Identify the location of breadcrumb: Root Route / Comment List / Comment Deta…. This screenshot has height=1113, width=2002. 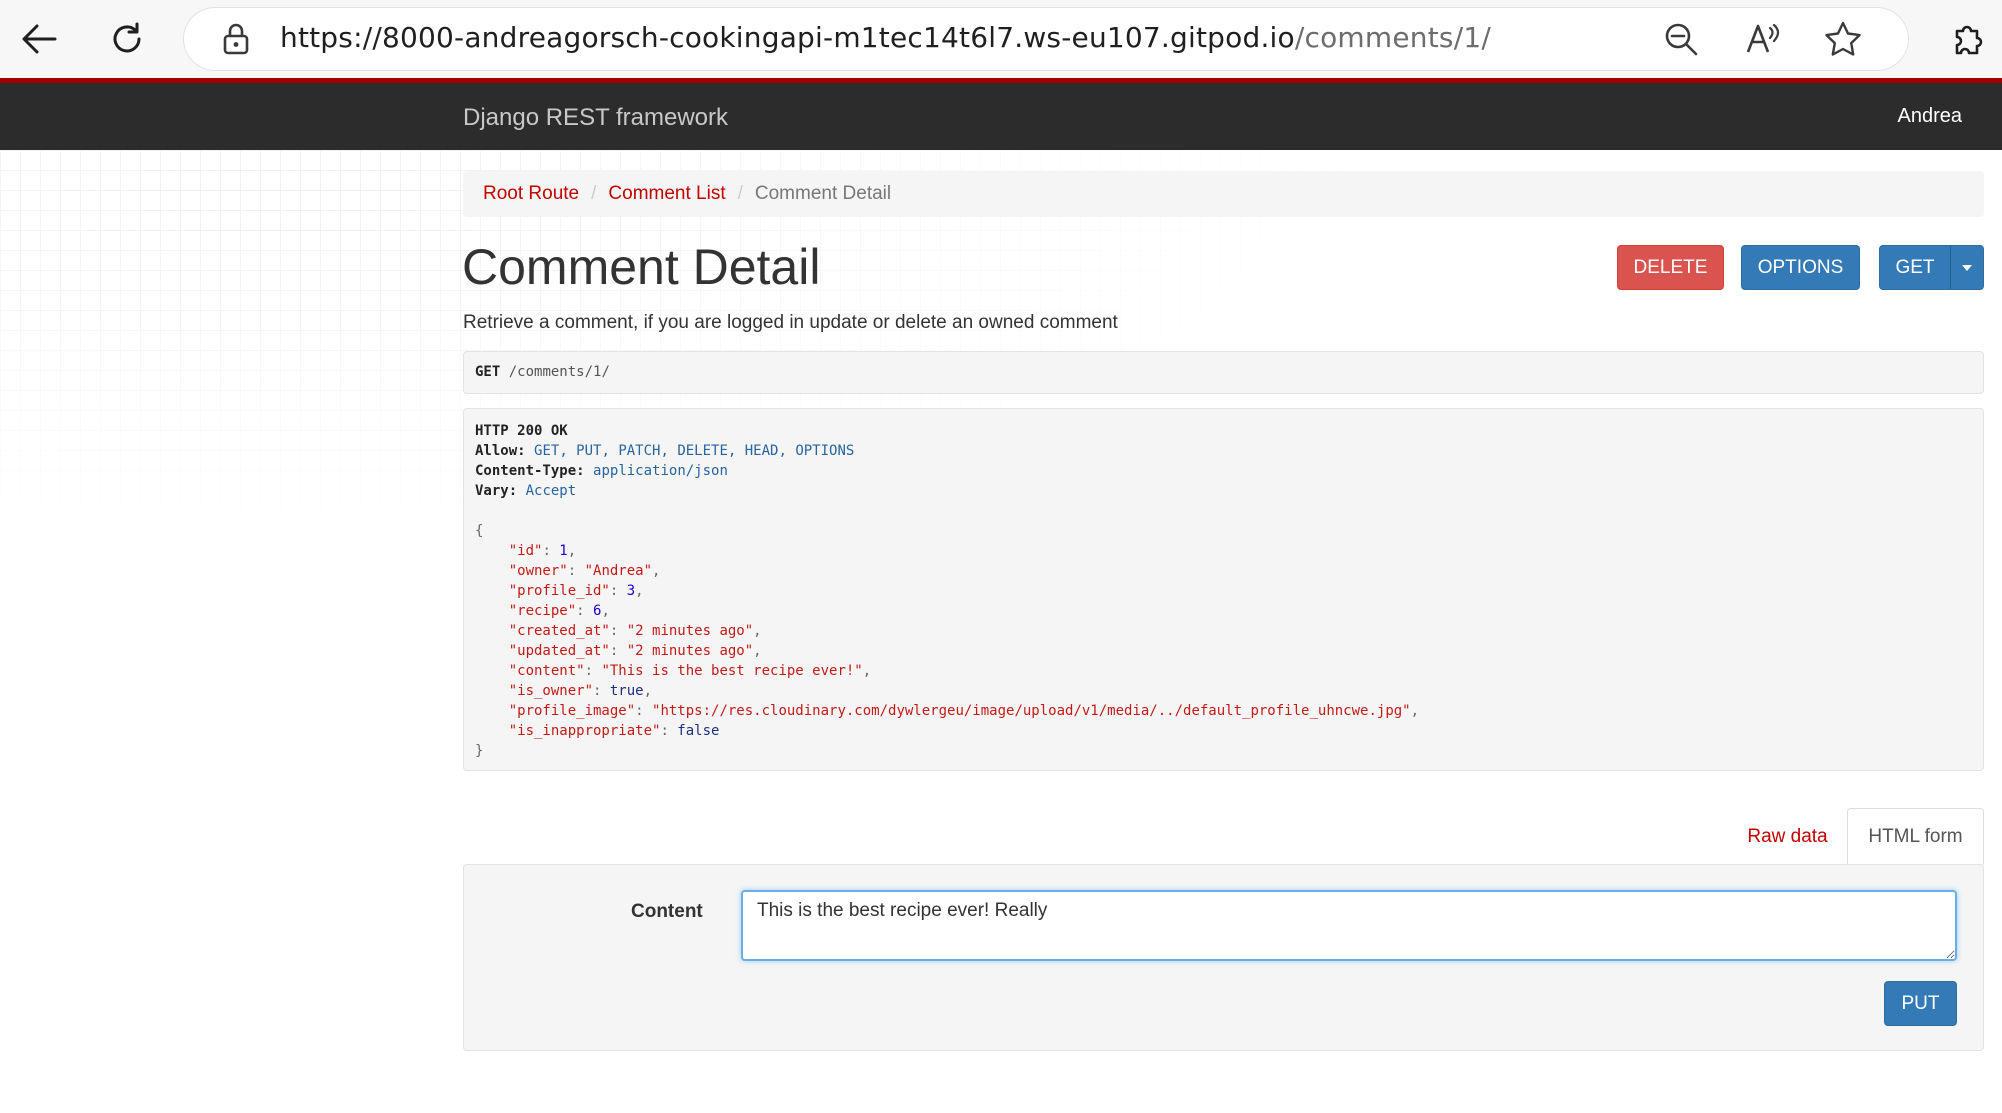
(1223, 194).